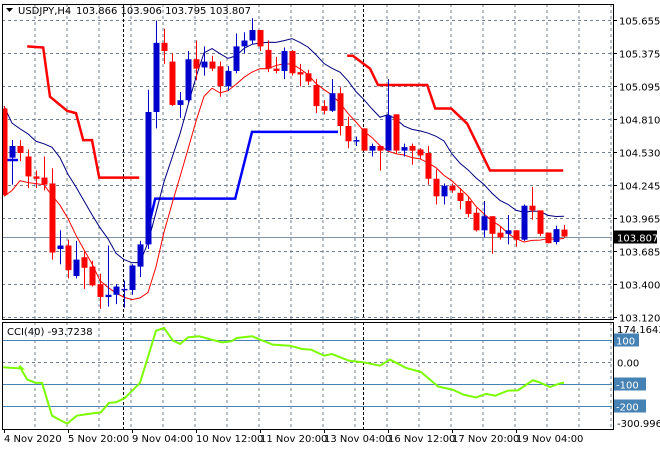  I want to click on time-axis-label: 5 Nov 20:00, so click(98, 439).